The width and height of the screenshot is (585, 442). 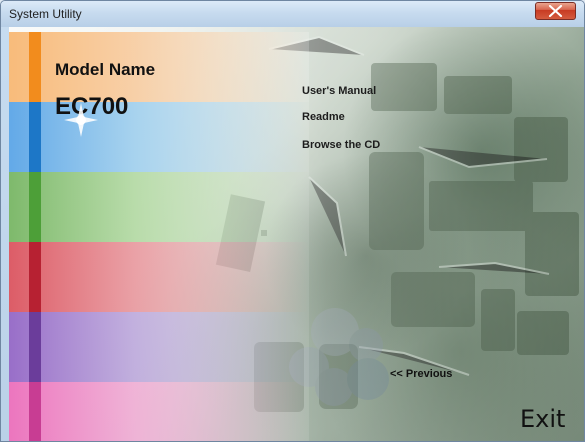 What do you see at coordinates (35, 347) in the screenshot?
I see `purple-stripe` at bounding box center [35, 347].